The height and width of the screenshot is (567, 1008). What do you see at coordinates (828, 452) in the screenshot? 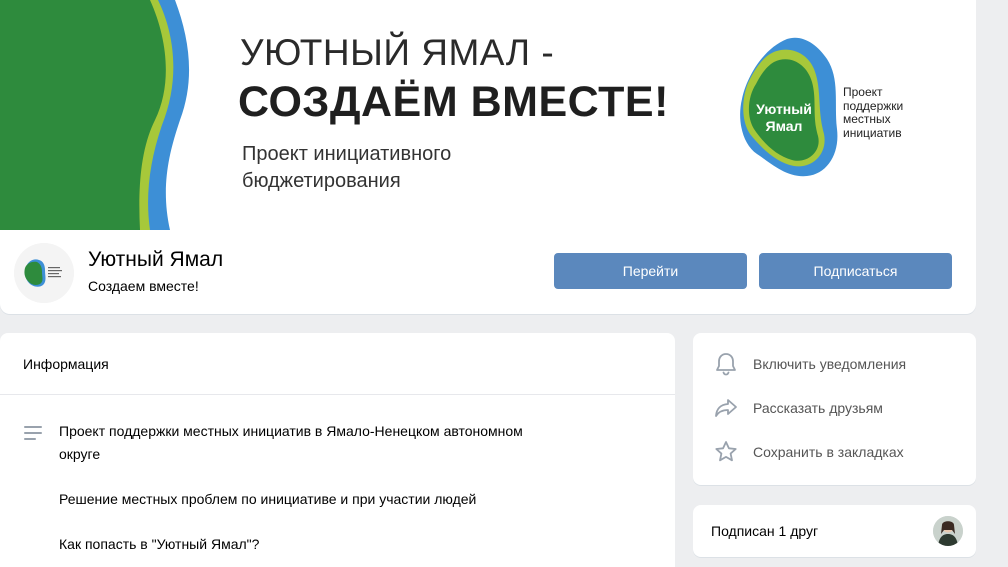
I see `save-bookmark-label: Сохранить в закладках` at bounding box center [828, 452].